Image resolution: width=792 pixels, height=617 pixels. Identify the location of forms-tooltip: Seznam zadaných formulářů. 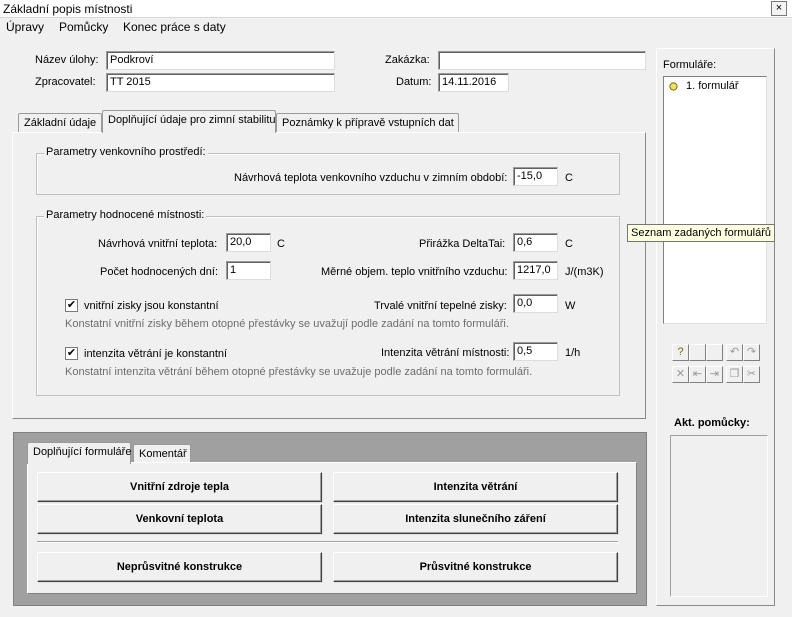
(701, 233).